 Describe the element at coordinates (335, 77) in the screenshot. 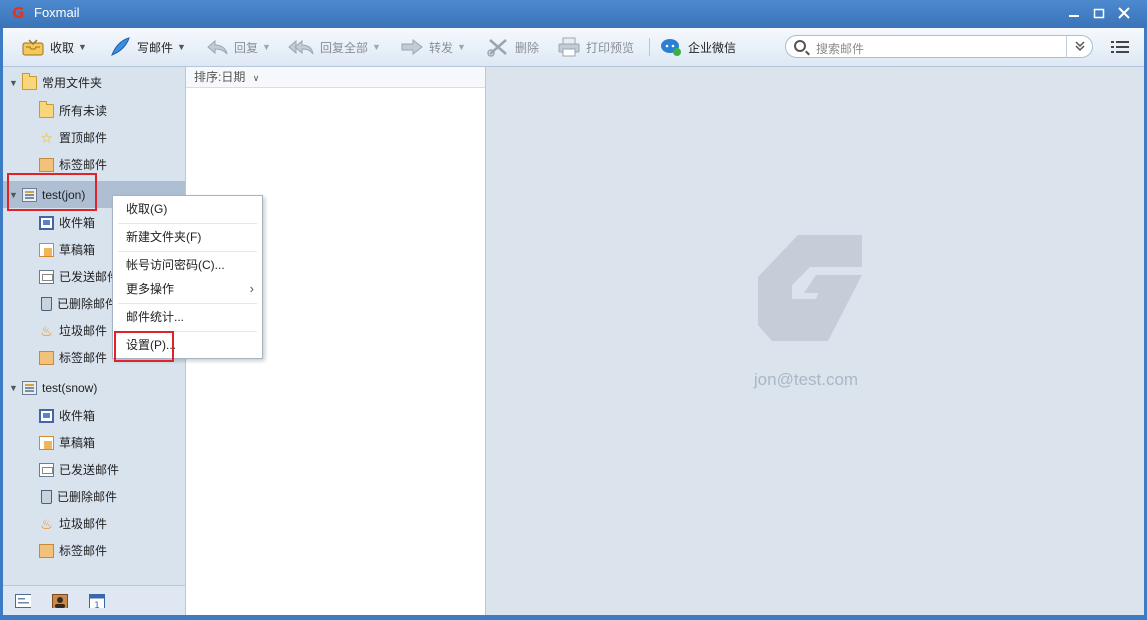

I see `sort-dropdown: 排序:日期 ∨` at that location.